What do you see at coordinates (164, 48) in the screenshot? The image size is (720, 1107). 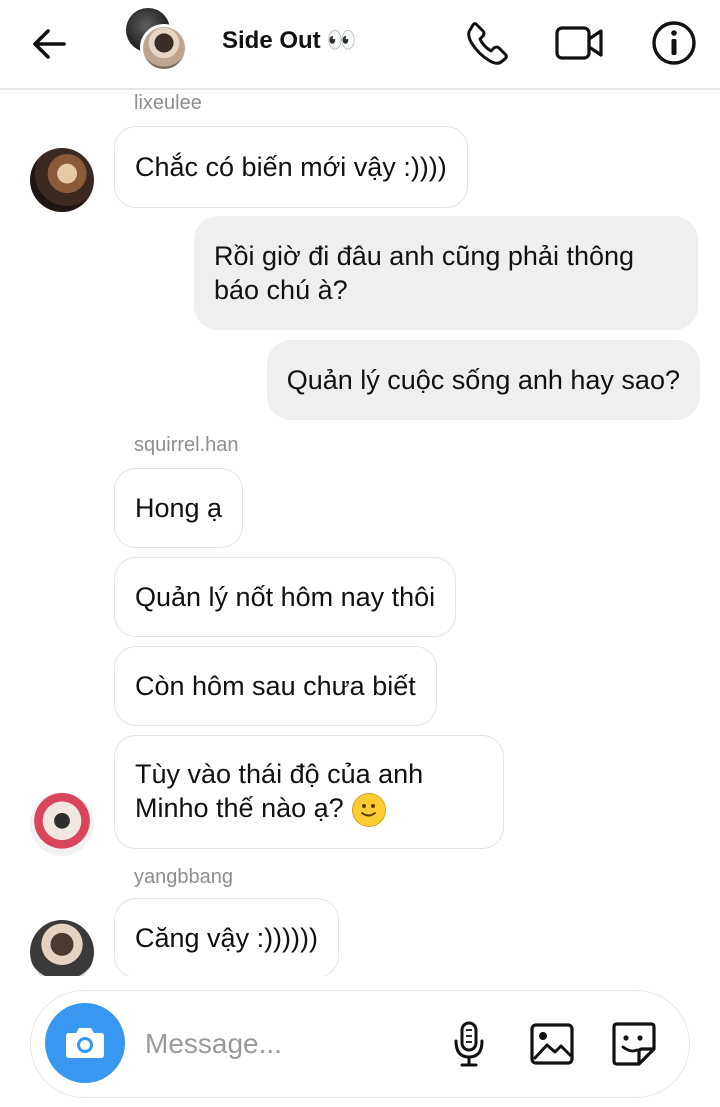 I see `group-avatar-front` at bounding box center [164, 48].